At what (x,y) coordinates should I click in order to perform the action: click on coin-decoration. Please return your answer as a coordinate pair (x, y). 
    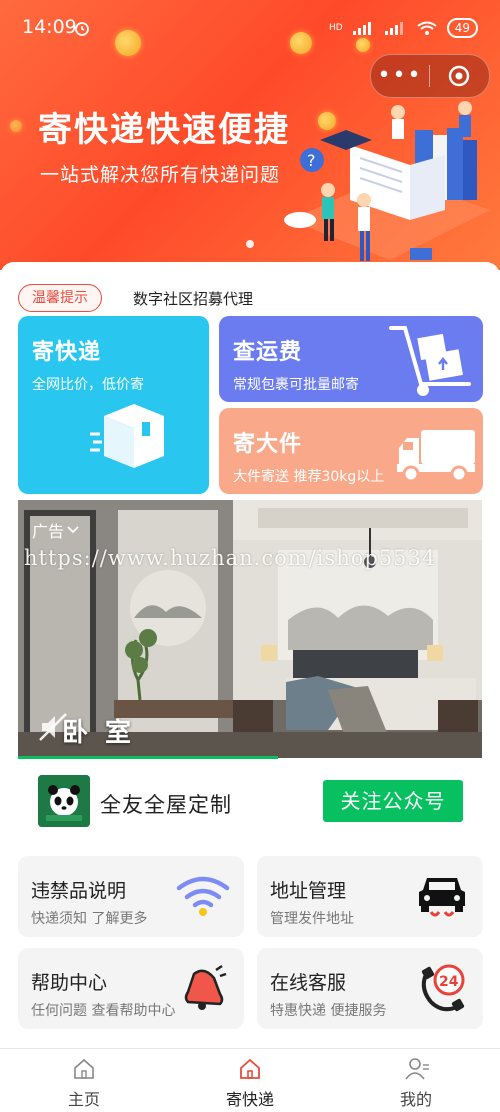
    Looking at the image, I should click on (16, 126).